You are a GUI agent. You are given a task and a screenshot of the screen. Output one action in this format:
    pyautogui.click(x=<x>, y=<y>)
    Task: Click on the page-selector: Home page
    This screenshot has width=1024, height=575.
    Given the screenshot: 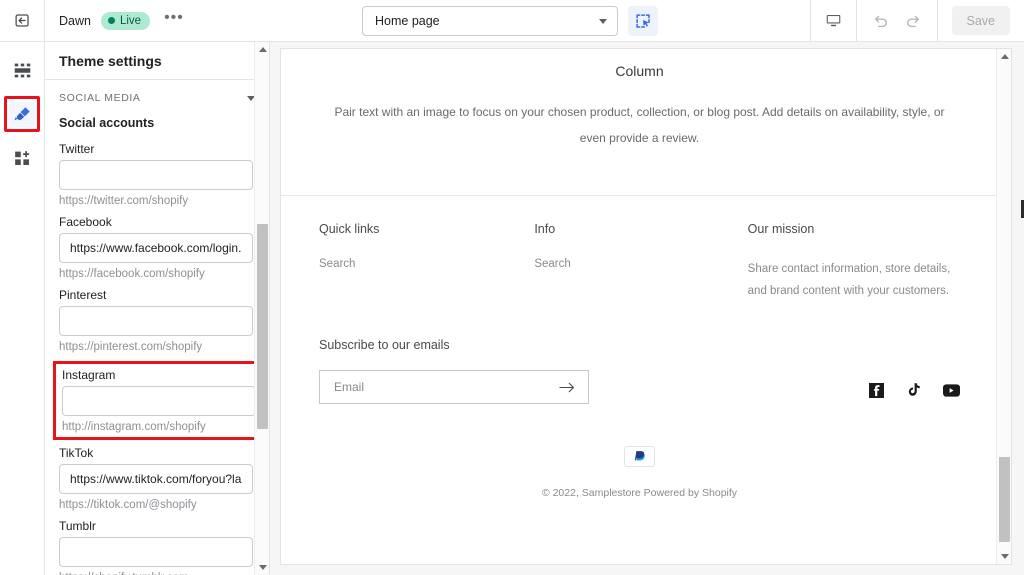 What is the action you would take?
    pyautogui.click(x=490, y=21)
    